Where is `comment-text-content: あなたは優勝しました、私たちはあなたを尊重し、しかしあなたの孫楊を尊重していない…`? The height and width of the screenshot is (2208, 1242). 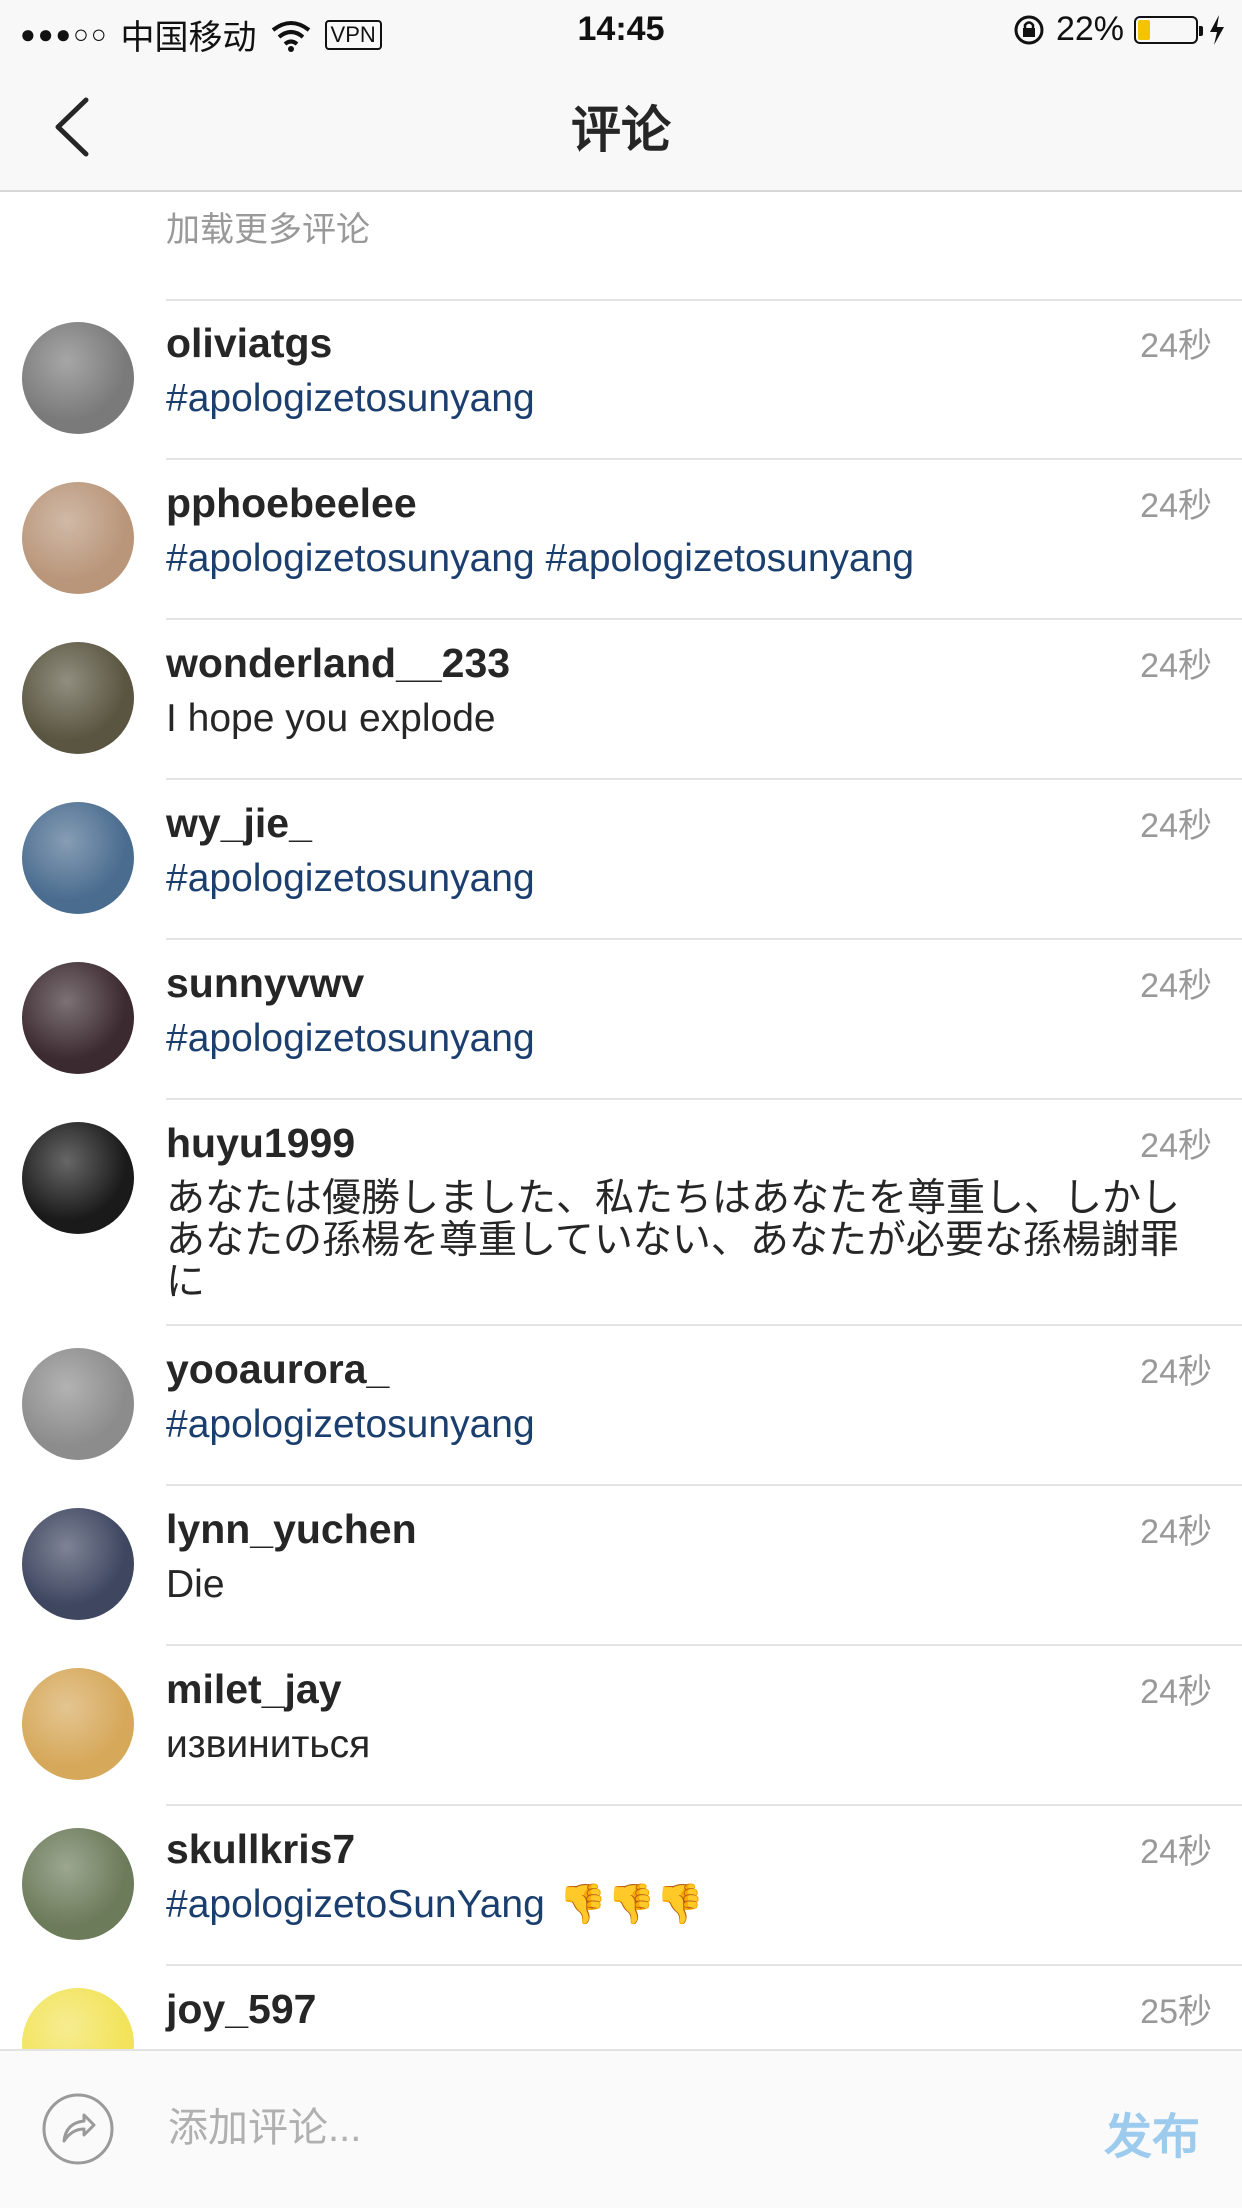
comment-text-content: あなたは優勝しました、私たちはあなたを尊重し、しかしあなたの孫楊を尊重していない… is located at coordinates (673, 1240).